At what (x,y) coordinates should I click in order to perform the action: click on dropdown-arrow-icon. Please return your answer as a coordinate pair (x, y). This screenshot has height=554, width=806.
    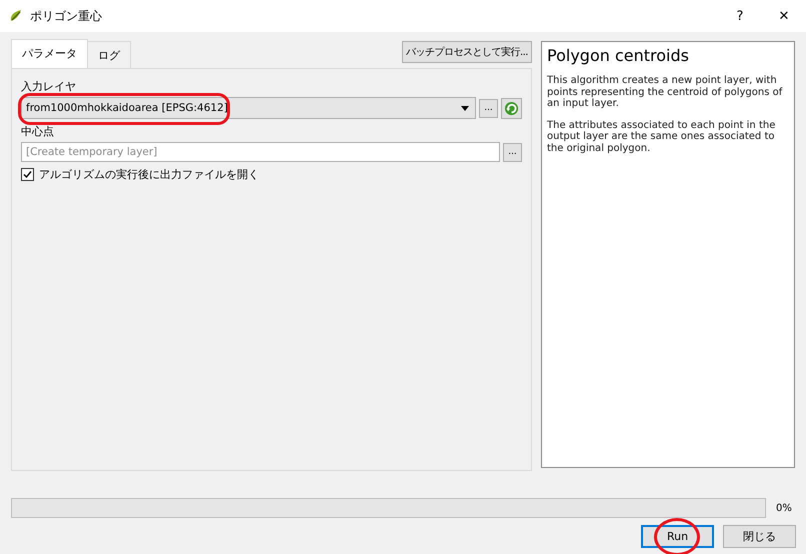
    Looking at the image, I should click on (465, 108).